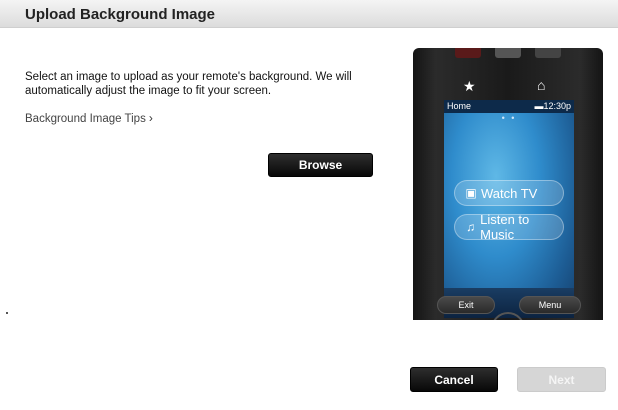  Describe the element at coordinates (550, 305) in the screenshot. I see `remote-menu-button: Menu` at that location.